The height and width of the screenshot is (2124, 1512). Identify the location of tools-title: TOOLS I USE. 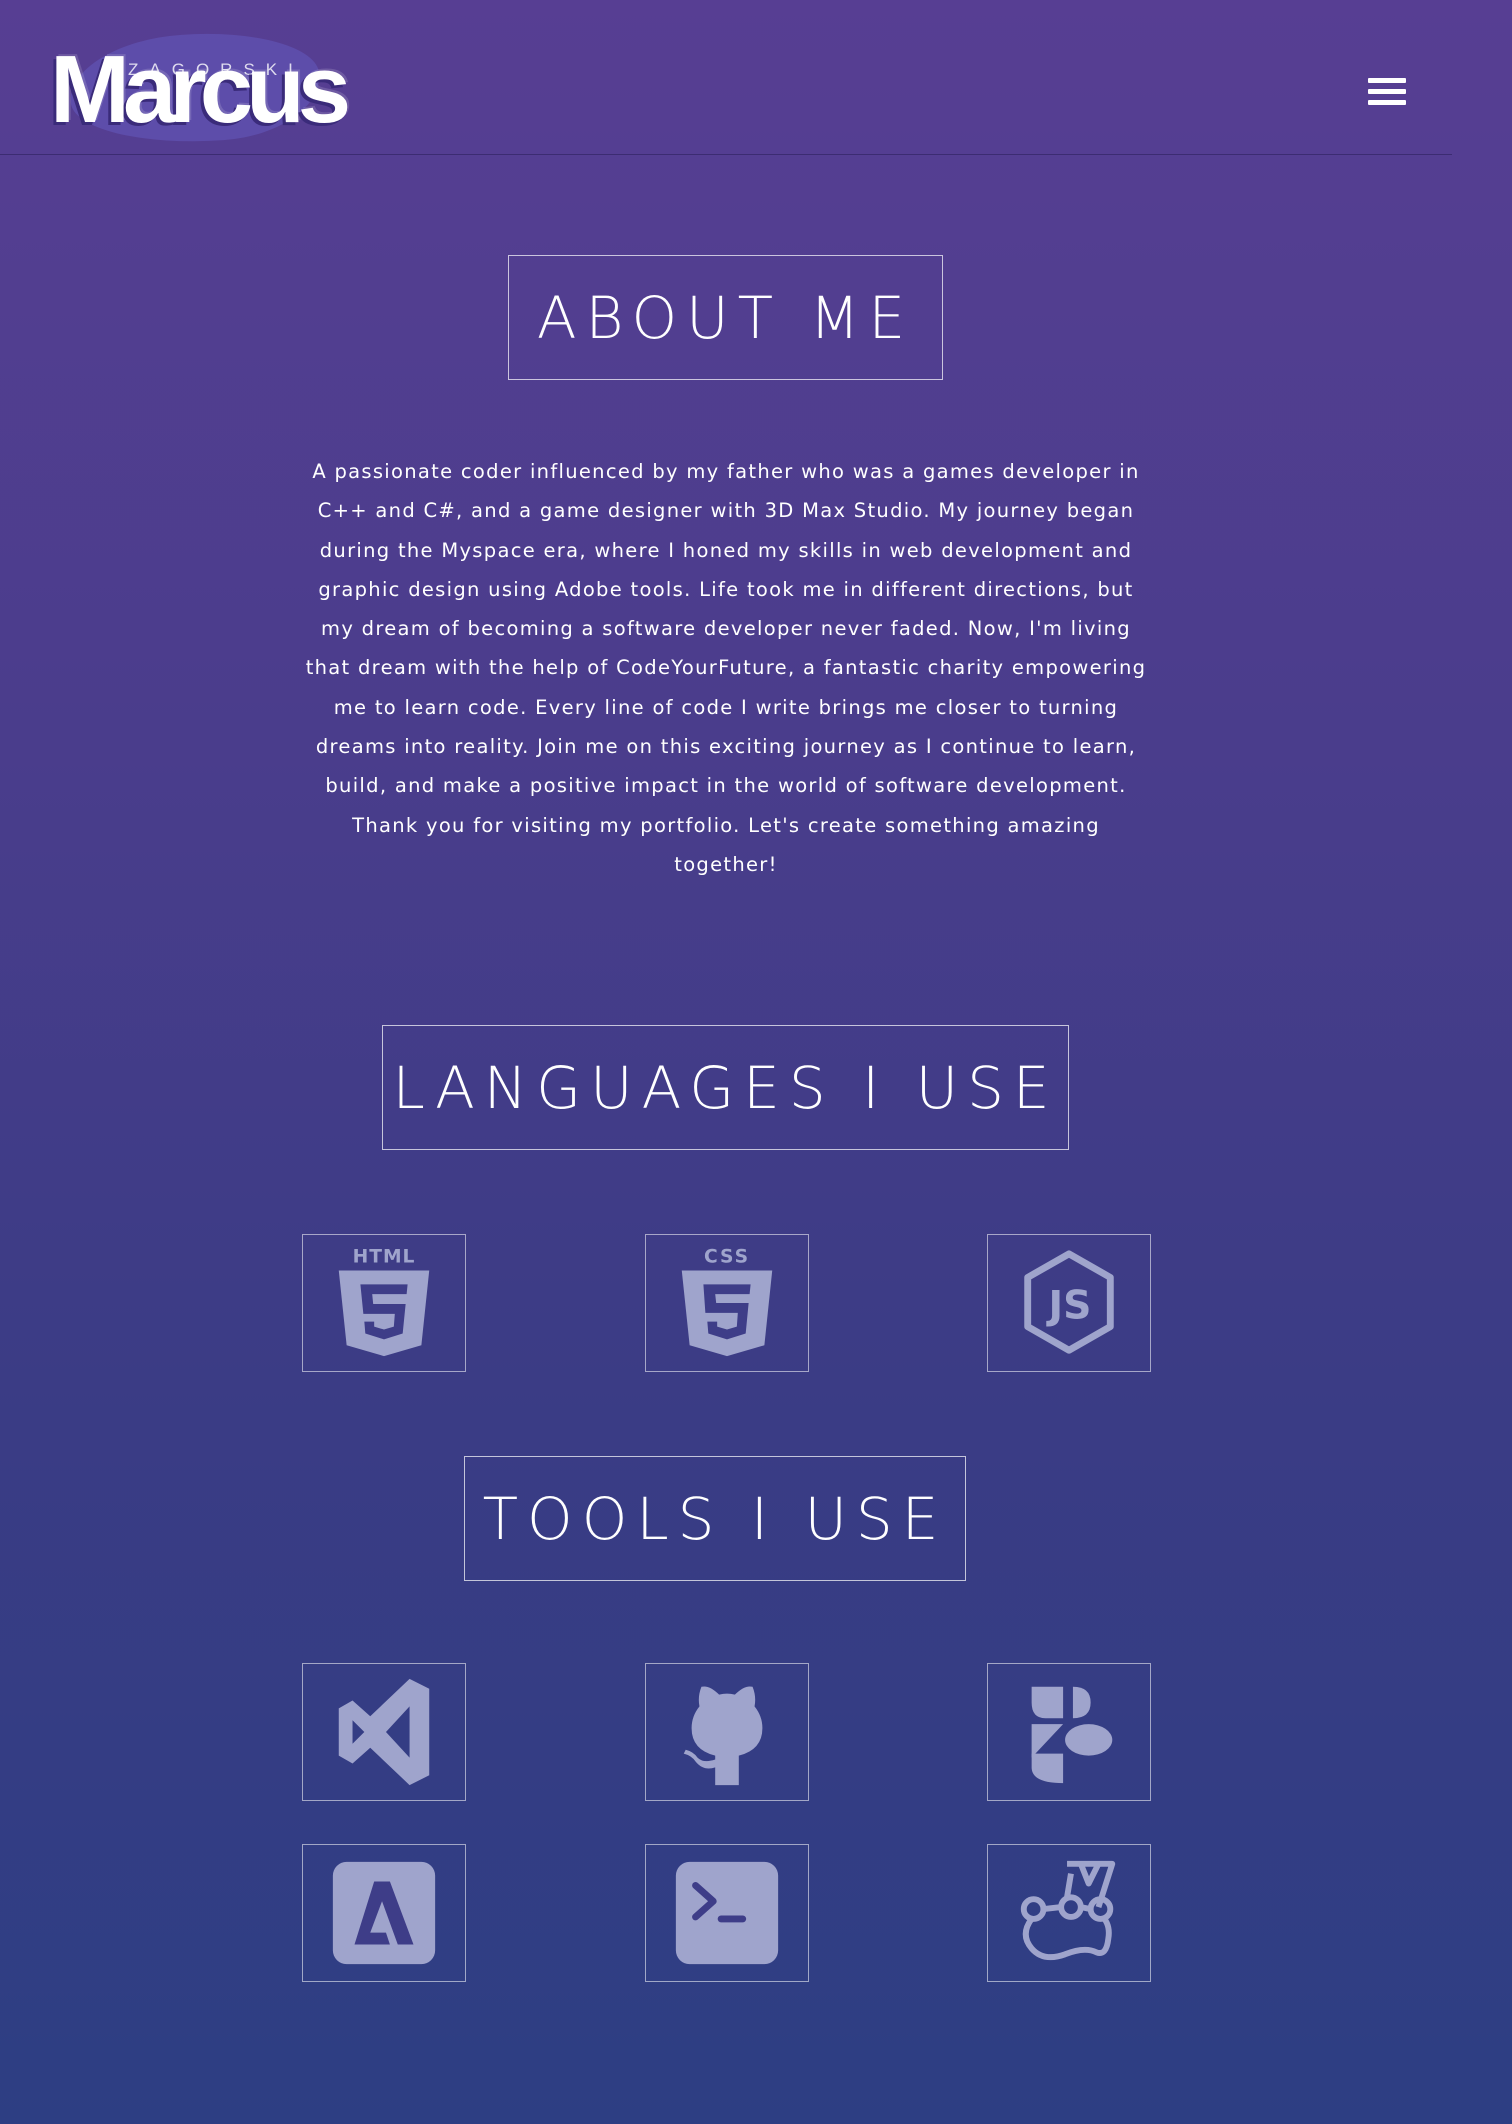
(715, 1518).